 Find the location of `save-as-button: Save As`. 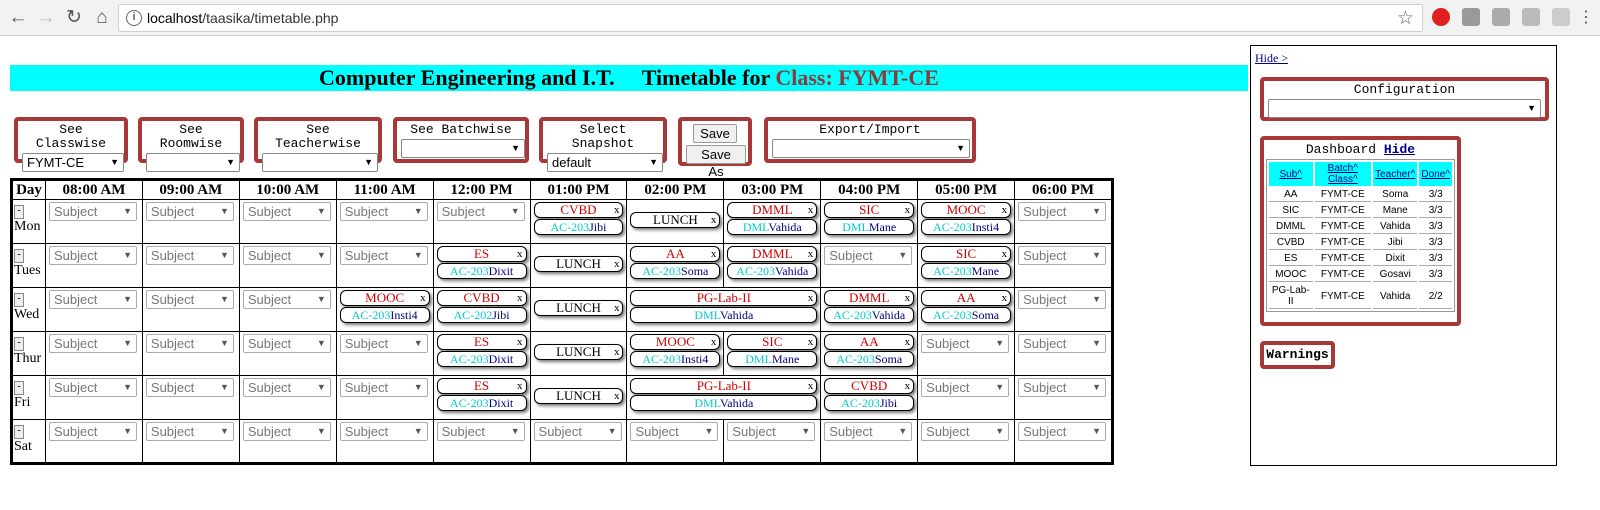

save-as-button: Save As is located at coordinates (716, 162).